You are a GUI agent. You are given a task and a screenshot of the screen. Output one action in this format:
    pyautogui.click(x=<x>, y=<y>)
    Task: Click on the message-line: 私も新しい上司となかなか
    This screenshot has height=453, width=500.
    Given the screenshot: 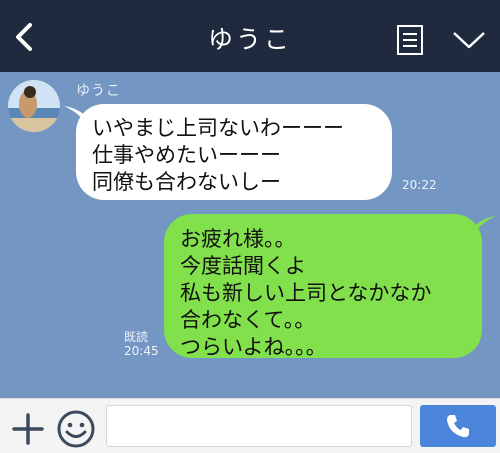 What is the action you would take?
    pyautogui.click(x=306, y=293)
    